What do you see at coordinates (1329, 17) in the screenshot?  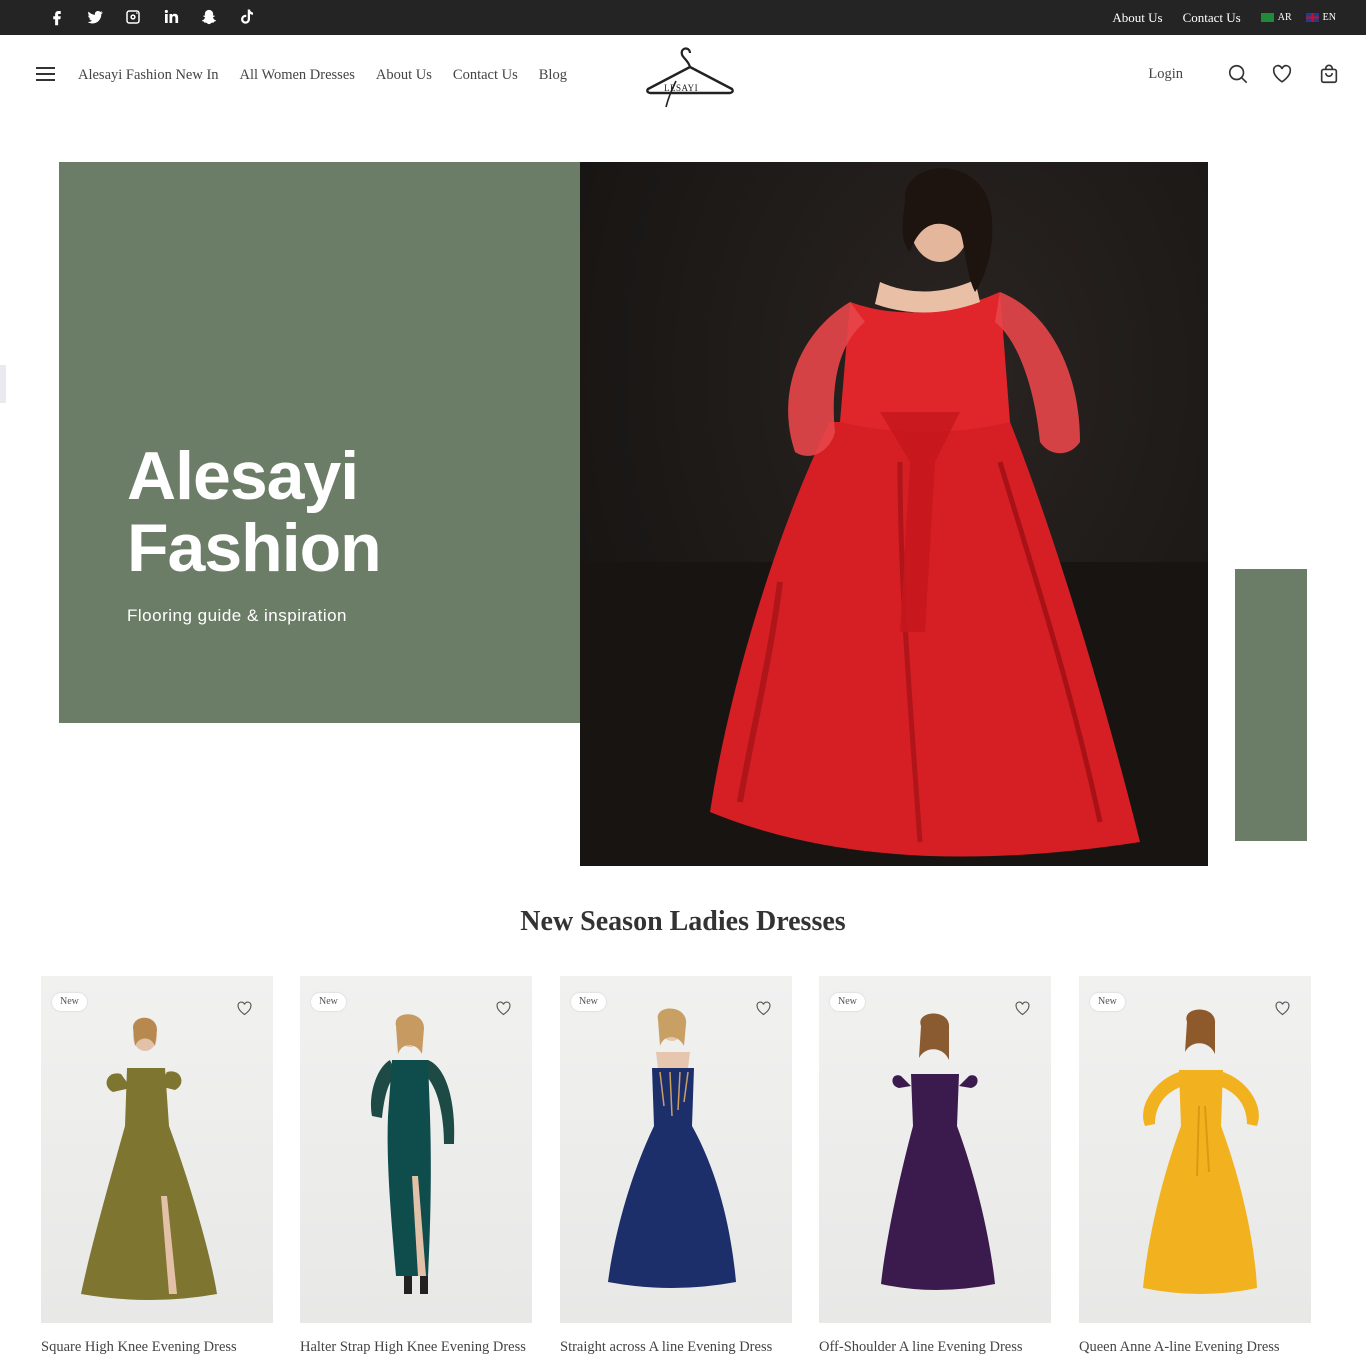 I see `lang-en: EN` at bounding box center [1329, 17].